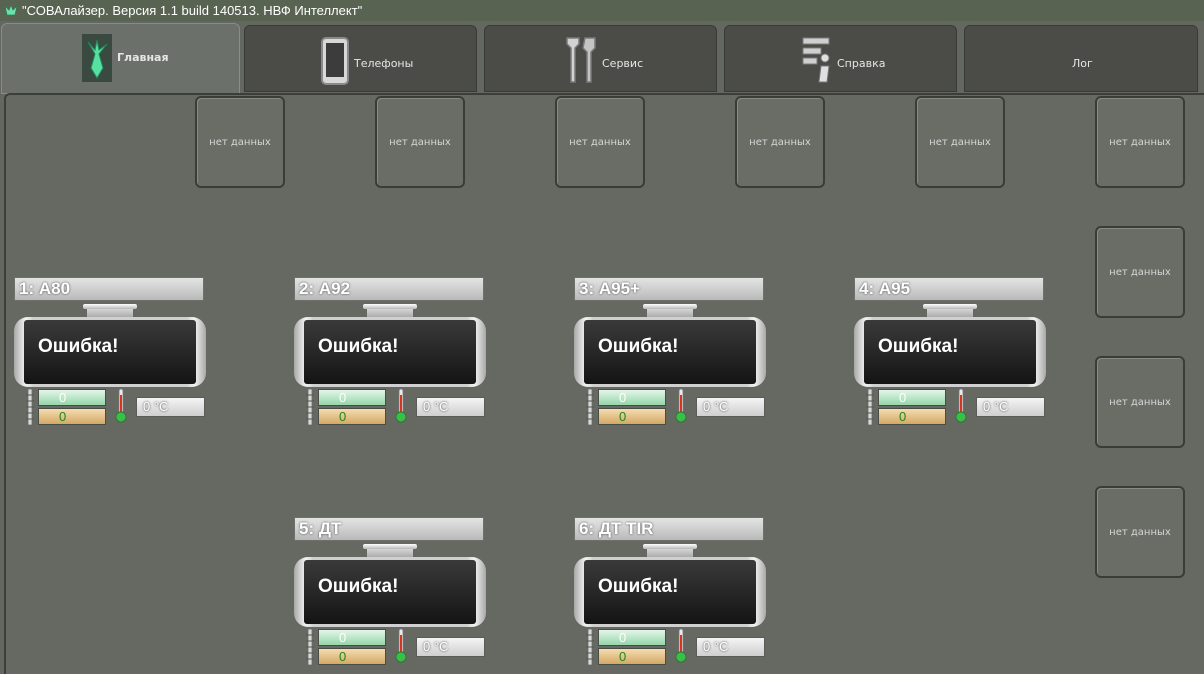  What do you see at coordinates (1082, 63) in the screenshot?
I see `tab-log-label: Лог` at bounding box center [1082, 63].